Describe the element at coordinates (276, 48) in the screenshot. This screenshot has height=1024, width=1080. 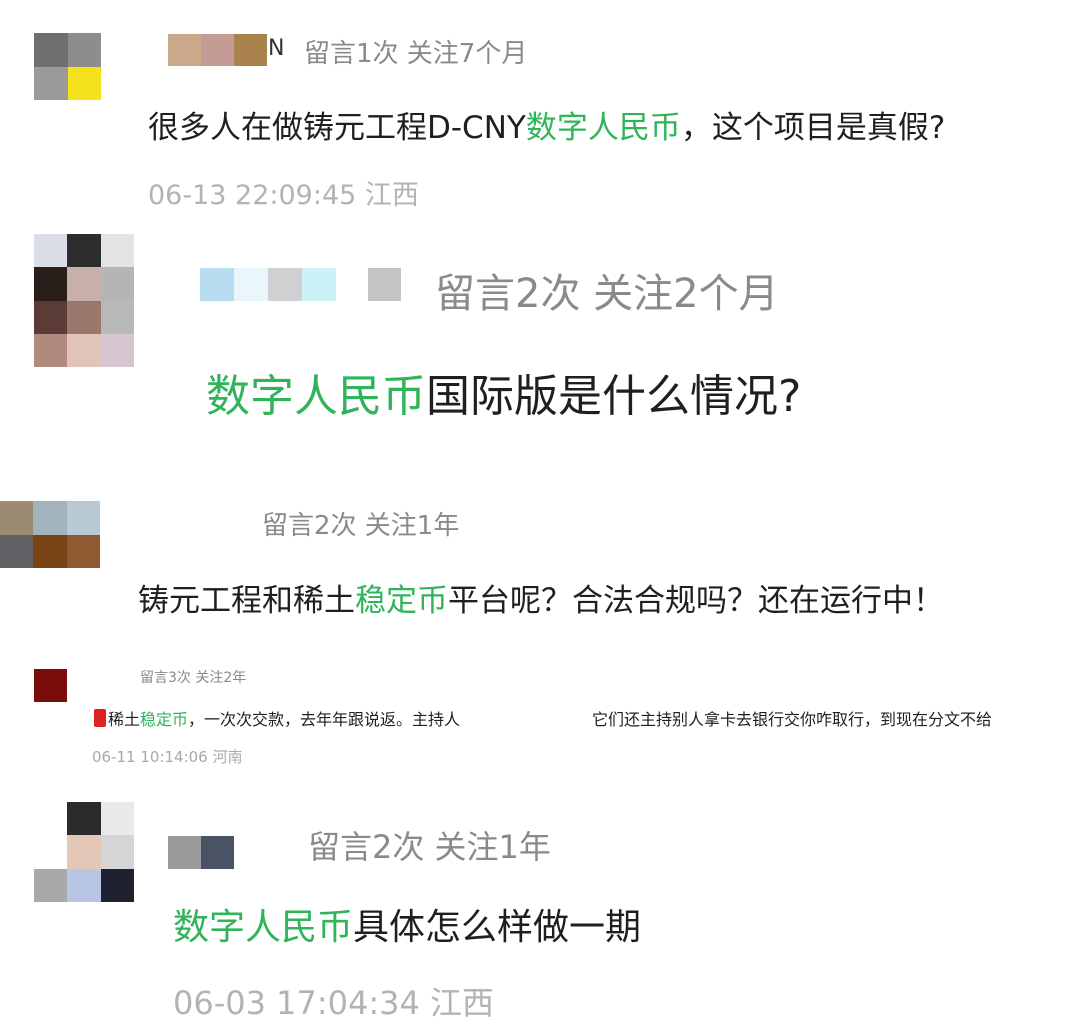
I see `username-tail: N` at that location.